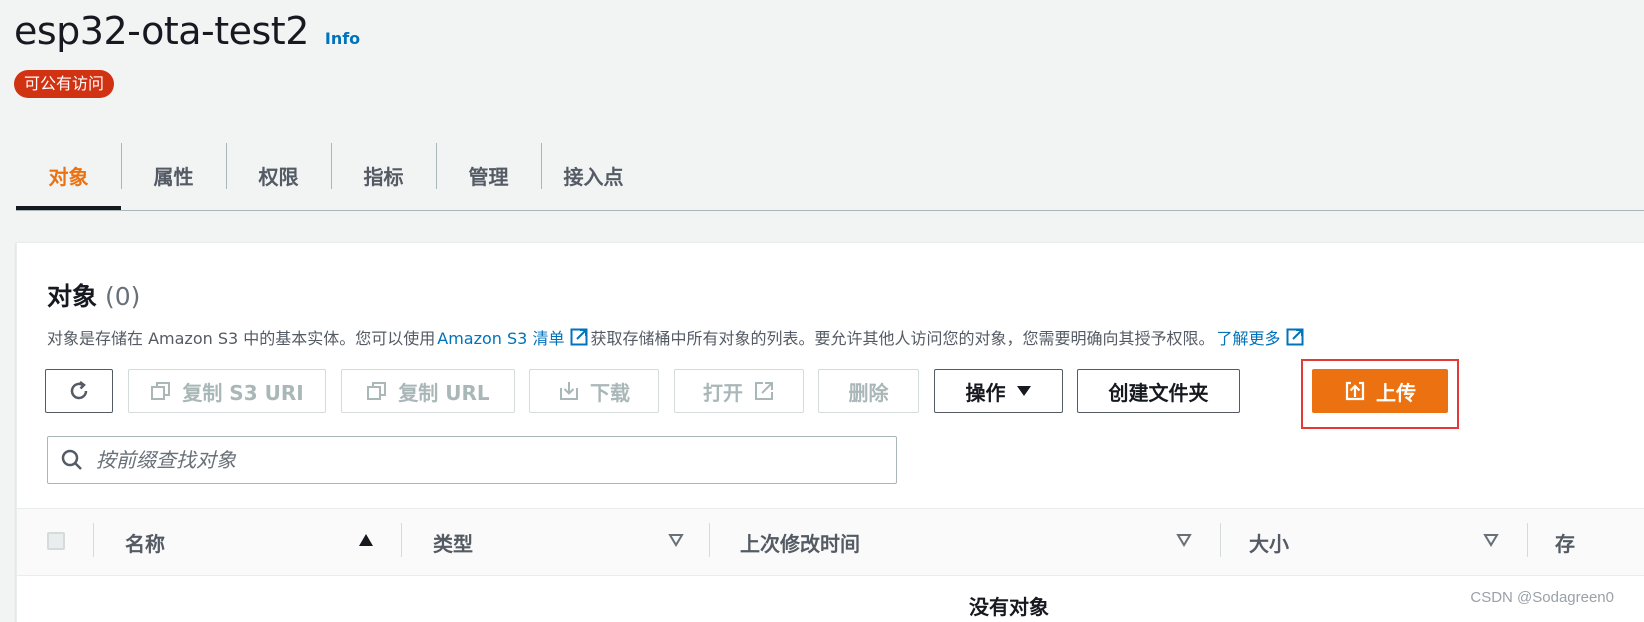 The width and height of the screenshot is (1644, 622). I want to click on copy-url-label: 复制 URL, so click(444, 392).